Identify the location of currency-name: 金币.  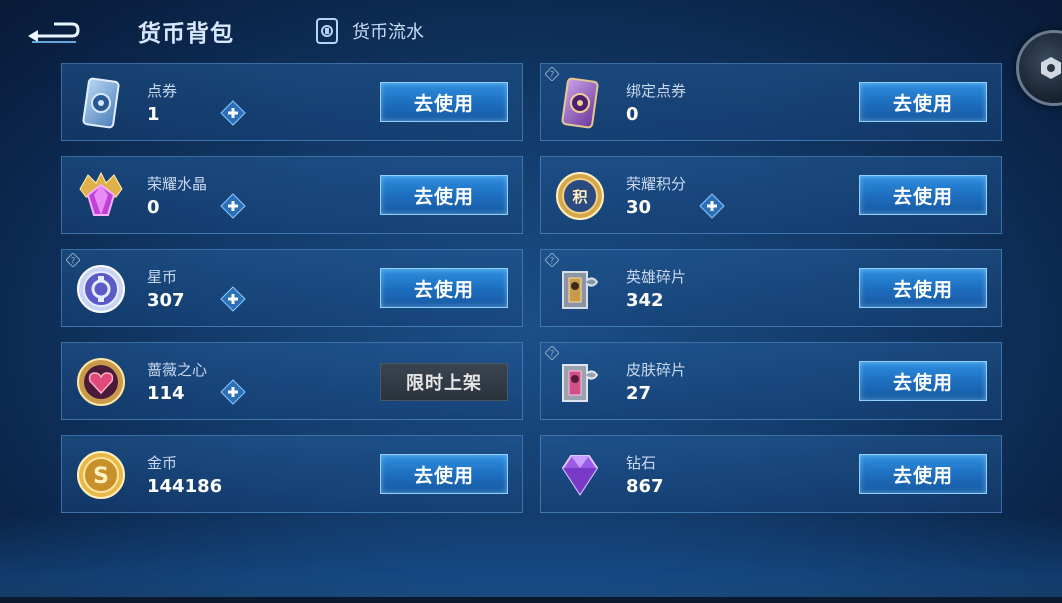
(162, 463).